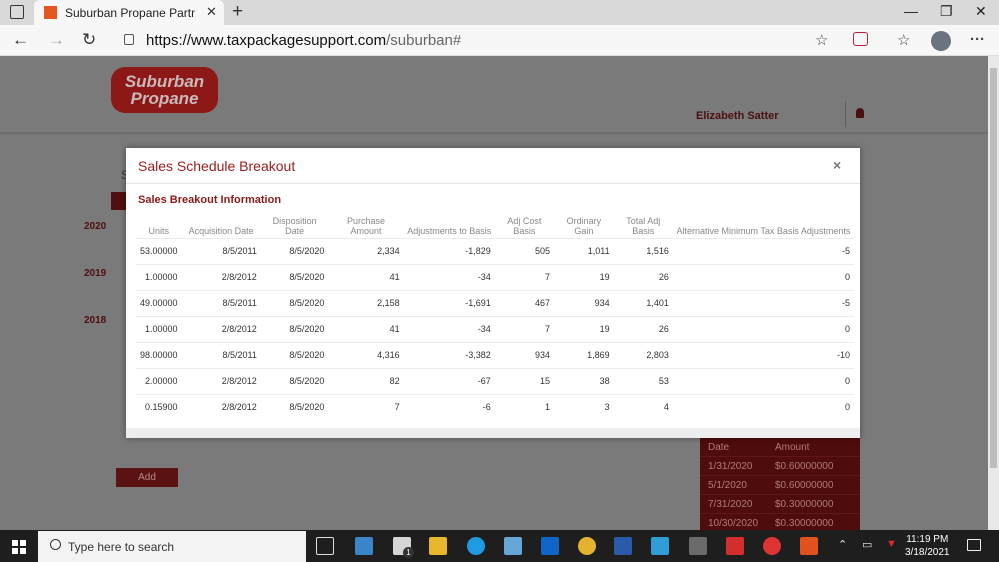 This screenshot has height=562, width=999. I want to click on window-close-icon: ✕, so click(981, 11).